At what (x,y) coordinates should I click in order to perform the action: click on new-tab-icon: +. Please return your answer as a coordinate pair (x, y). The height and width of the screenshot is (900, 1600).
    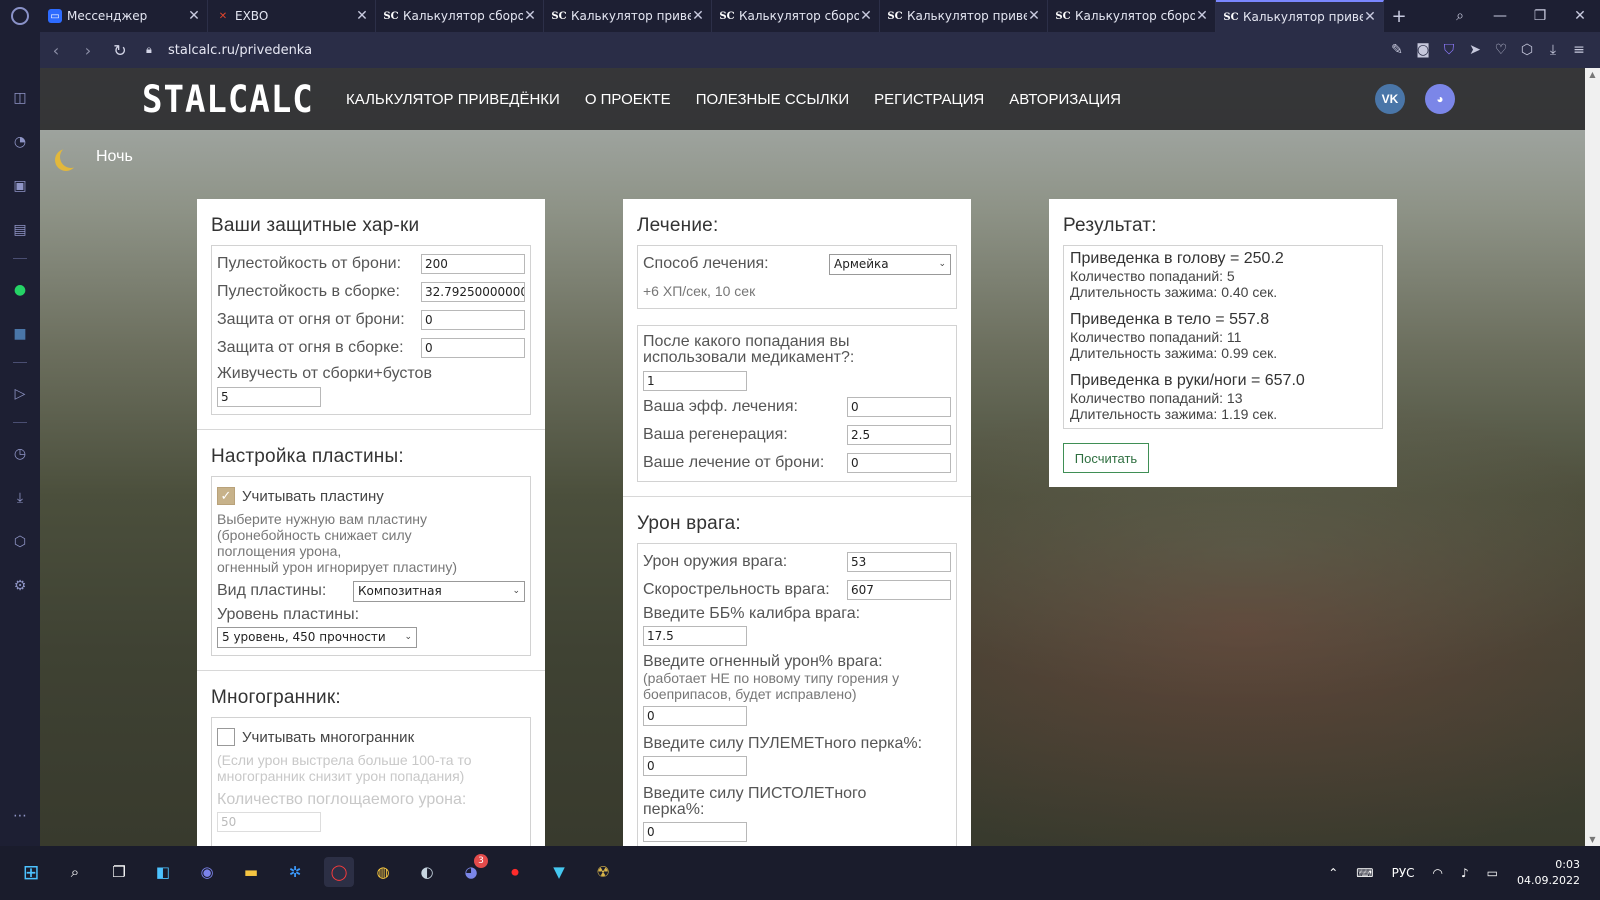
    Looking at the image, I should click on (1399, 16).